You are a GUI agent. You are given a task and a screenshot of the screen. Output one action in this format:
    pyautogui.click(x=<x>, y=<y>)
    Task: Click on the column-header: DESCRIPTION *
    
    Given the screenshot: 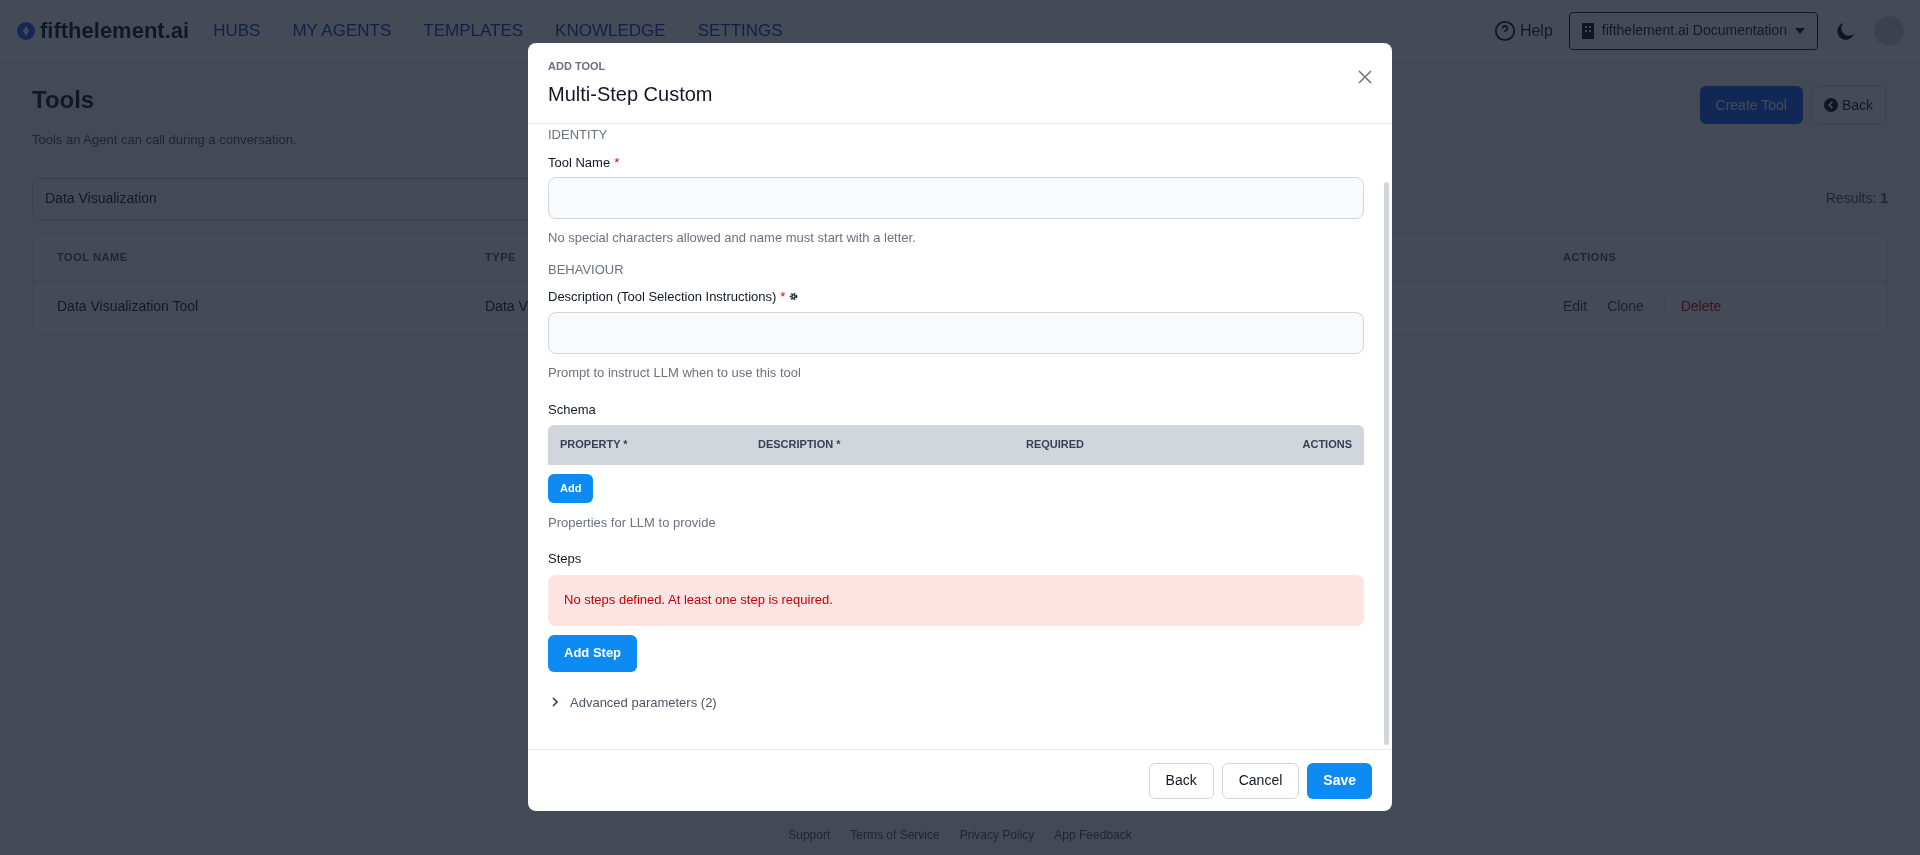 What is the action you would take?
    pyautogui.click(x=799, y=444)
    